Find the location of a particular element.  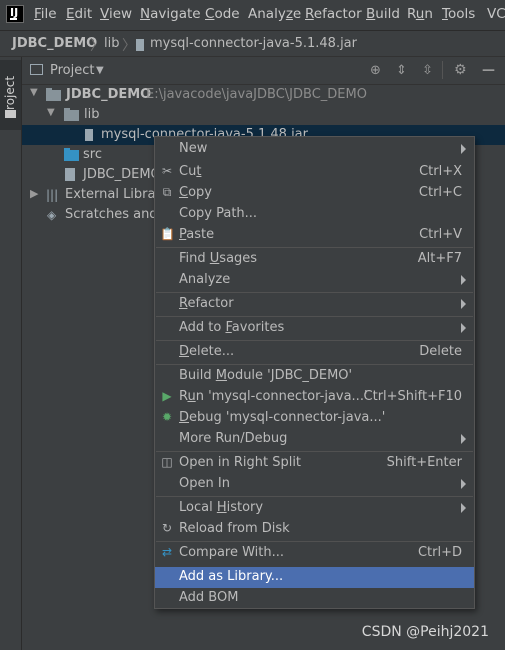

module-folder-icon is located at coordinates (53, 94).